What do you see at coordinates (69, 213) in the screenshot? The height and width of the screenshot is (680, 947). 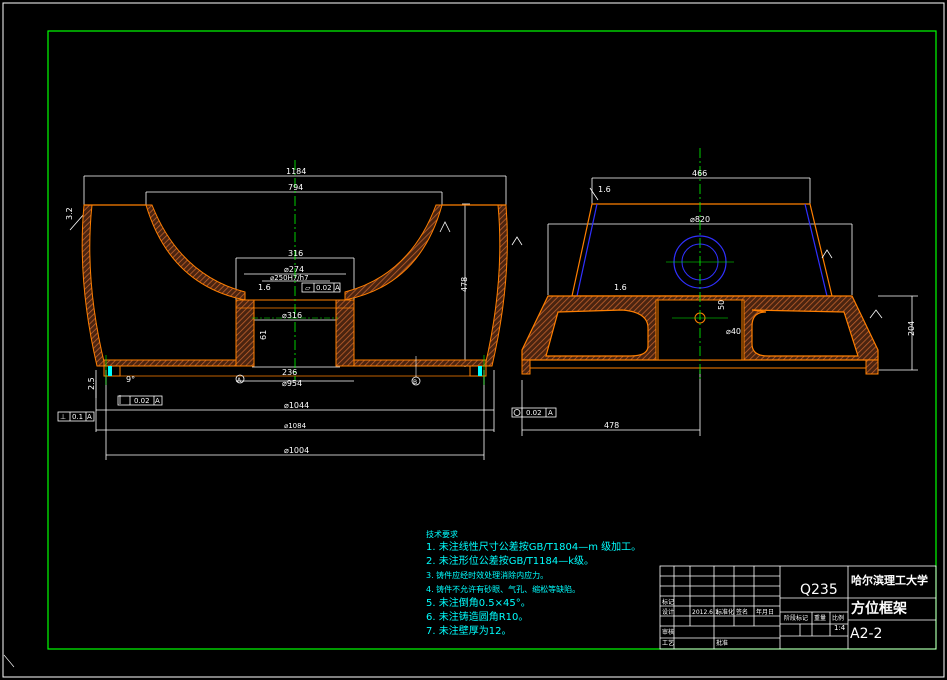 I see `dim-top-left-rough: 3.2` at bounding box center [69, 213].